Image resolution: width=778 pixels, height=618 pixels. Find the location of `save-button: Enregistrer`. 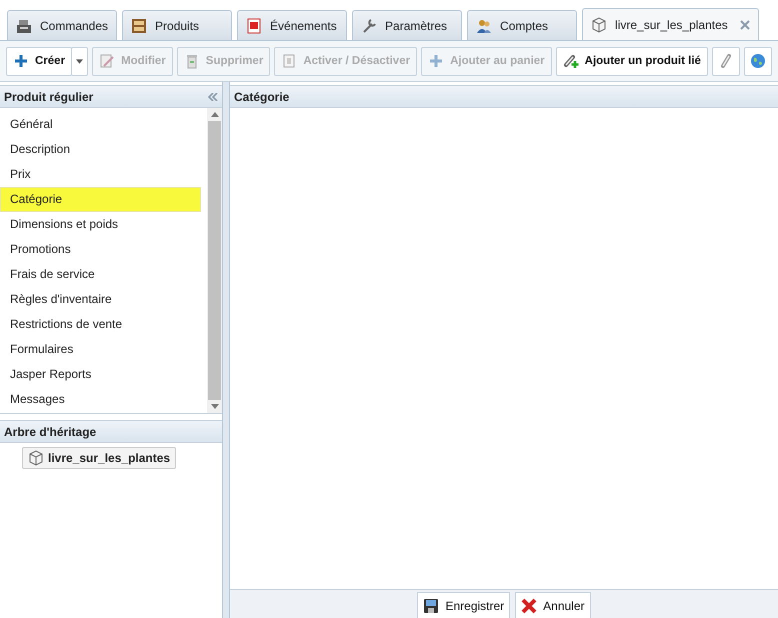

save-button: Enregistrer is located at coordinates (463, 605).